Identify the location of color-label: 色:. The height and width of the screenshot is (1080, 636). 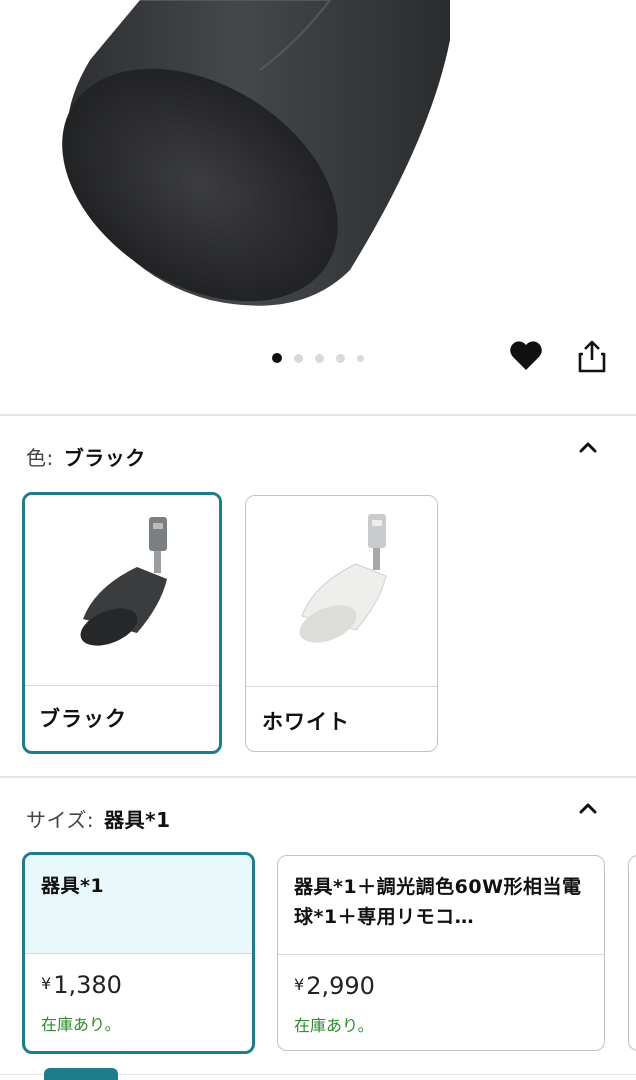
(40, 458).